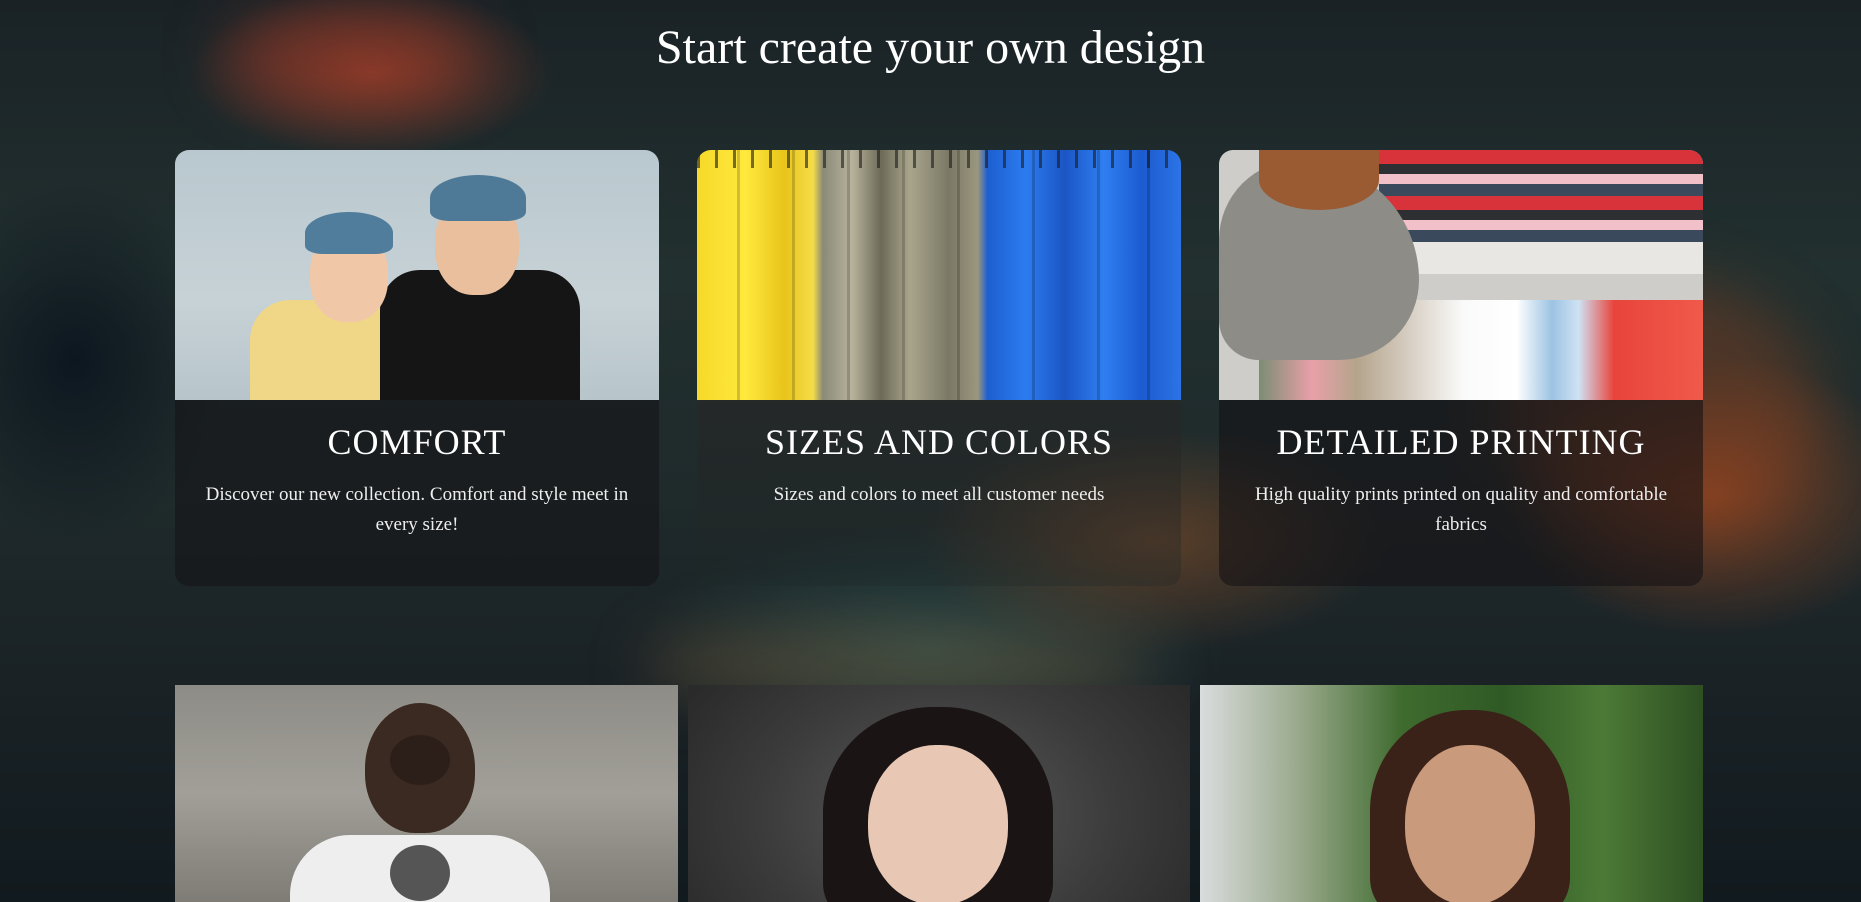  I want to click on card-title: SIZES AND COLORS, so click(939, 442).